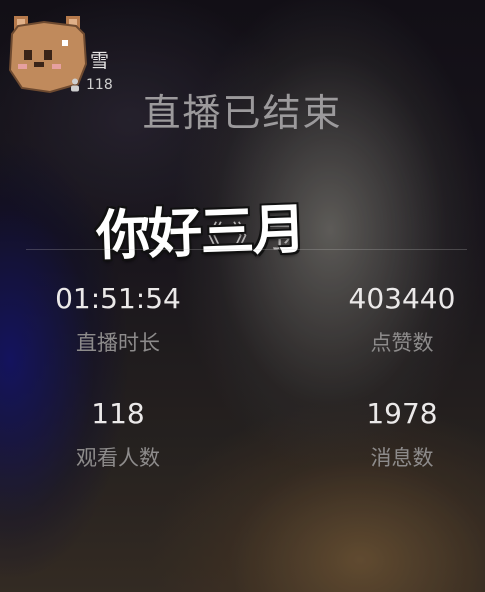 This screenshot has width=485, height=592. I want to click on stat-value: 118, so click(118, 413).